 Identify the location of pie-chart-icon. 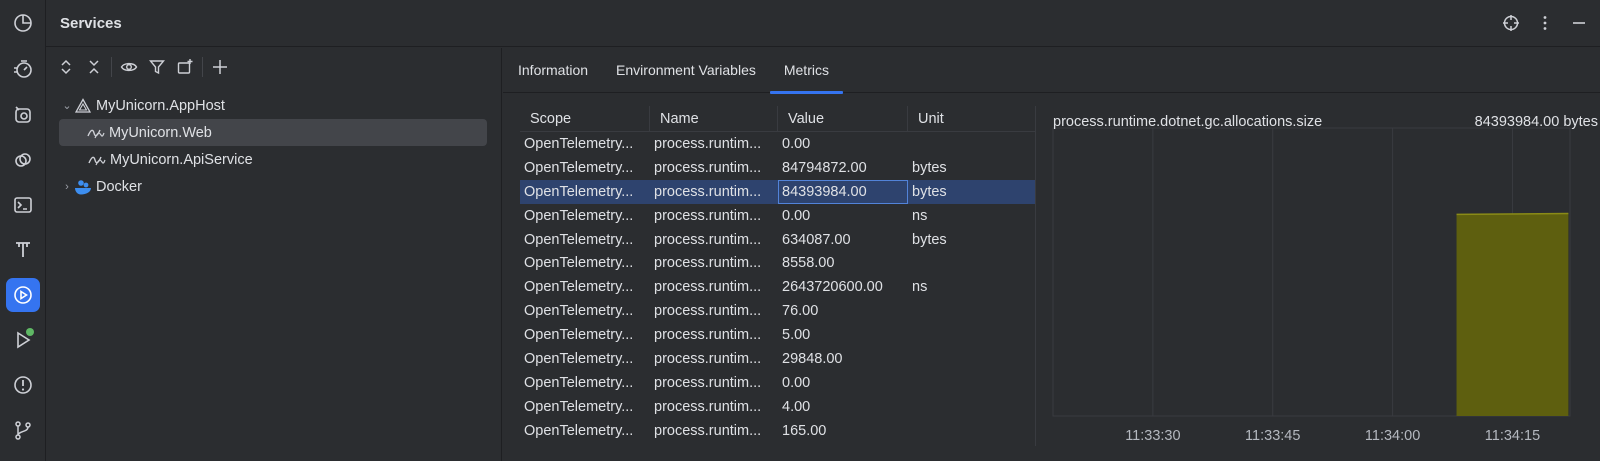
(23, 23).